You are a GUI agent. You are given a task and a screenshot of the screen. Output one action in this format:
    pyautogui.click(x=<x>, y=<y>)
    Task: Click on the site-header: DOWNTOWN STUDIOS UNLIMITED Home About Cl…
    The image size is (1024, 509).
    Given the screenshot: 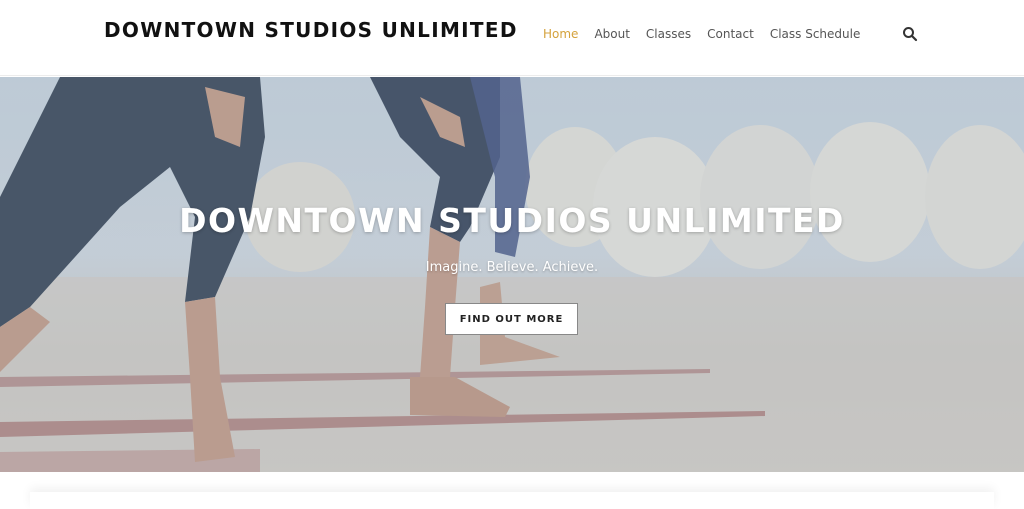 What is the action you would take?
    pyautogui.click(x=512, y=38)
    